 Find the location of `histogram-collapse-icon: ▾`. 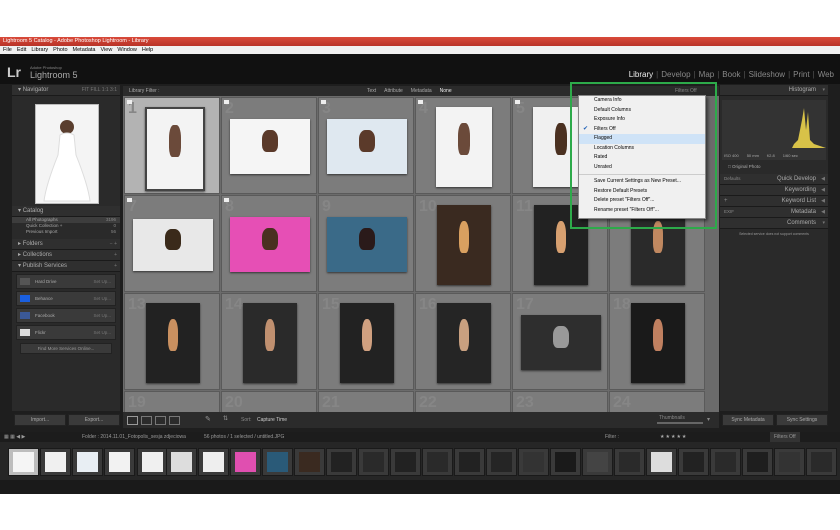

histogram-collapse-icon: ▾ is located at coordinates (823, 90).